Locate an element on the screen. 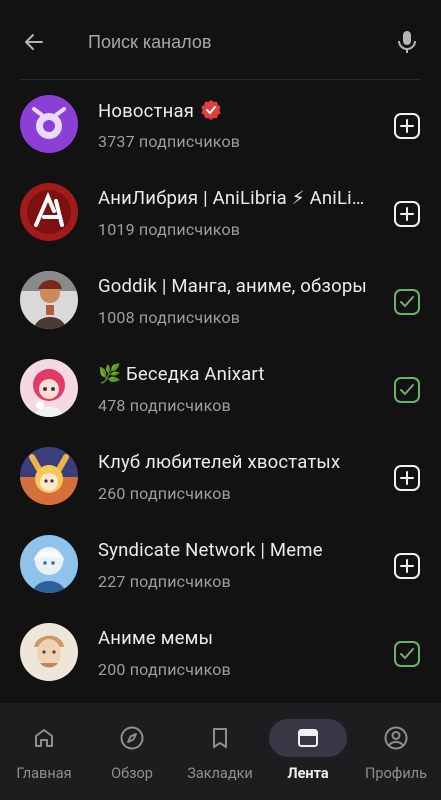 The image size is (441, 800). nav-item-bookmarks: Закладки is located at coordinates (220, 751).